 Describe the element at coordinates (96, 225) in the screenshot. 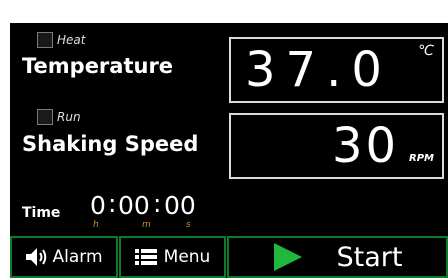

I see `hours-unit: h` at that location.